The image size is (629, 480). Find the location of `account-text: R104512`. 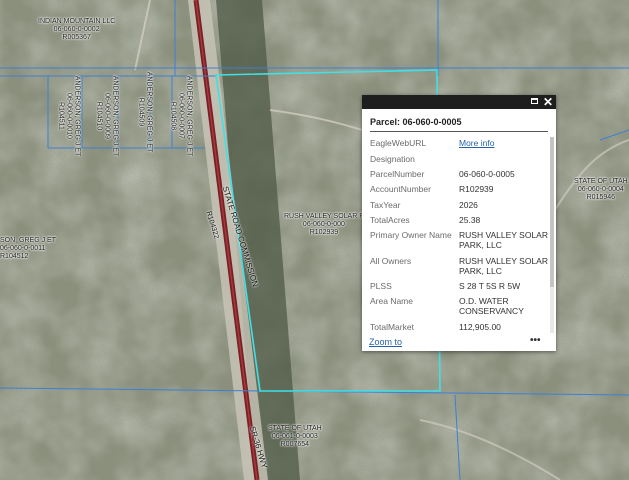

account-text: R104512 is located at coordinates (14, 256).